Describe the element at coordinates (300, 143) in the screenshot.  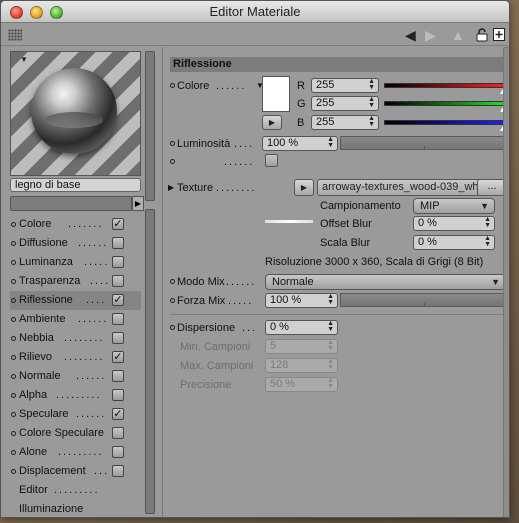
I see `luminosita-field: 100 % ▲ ▼` at that location.